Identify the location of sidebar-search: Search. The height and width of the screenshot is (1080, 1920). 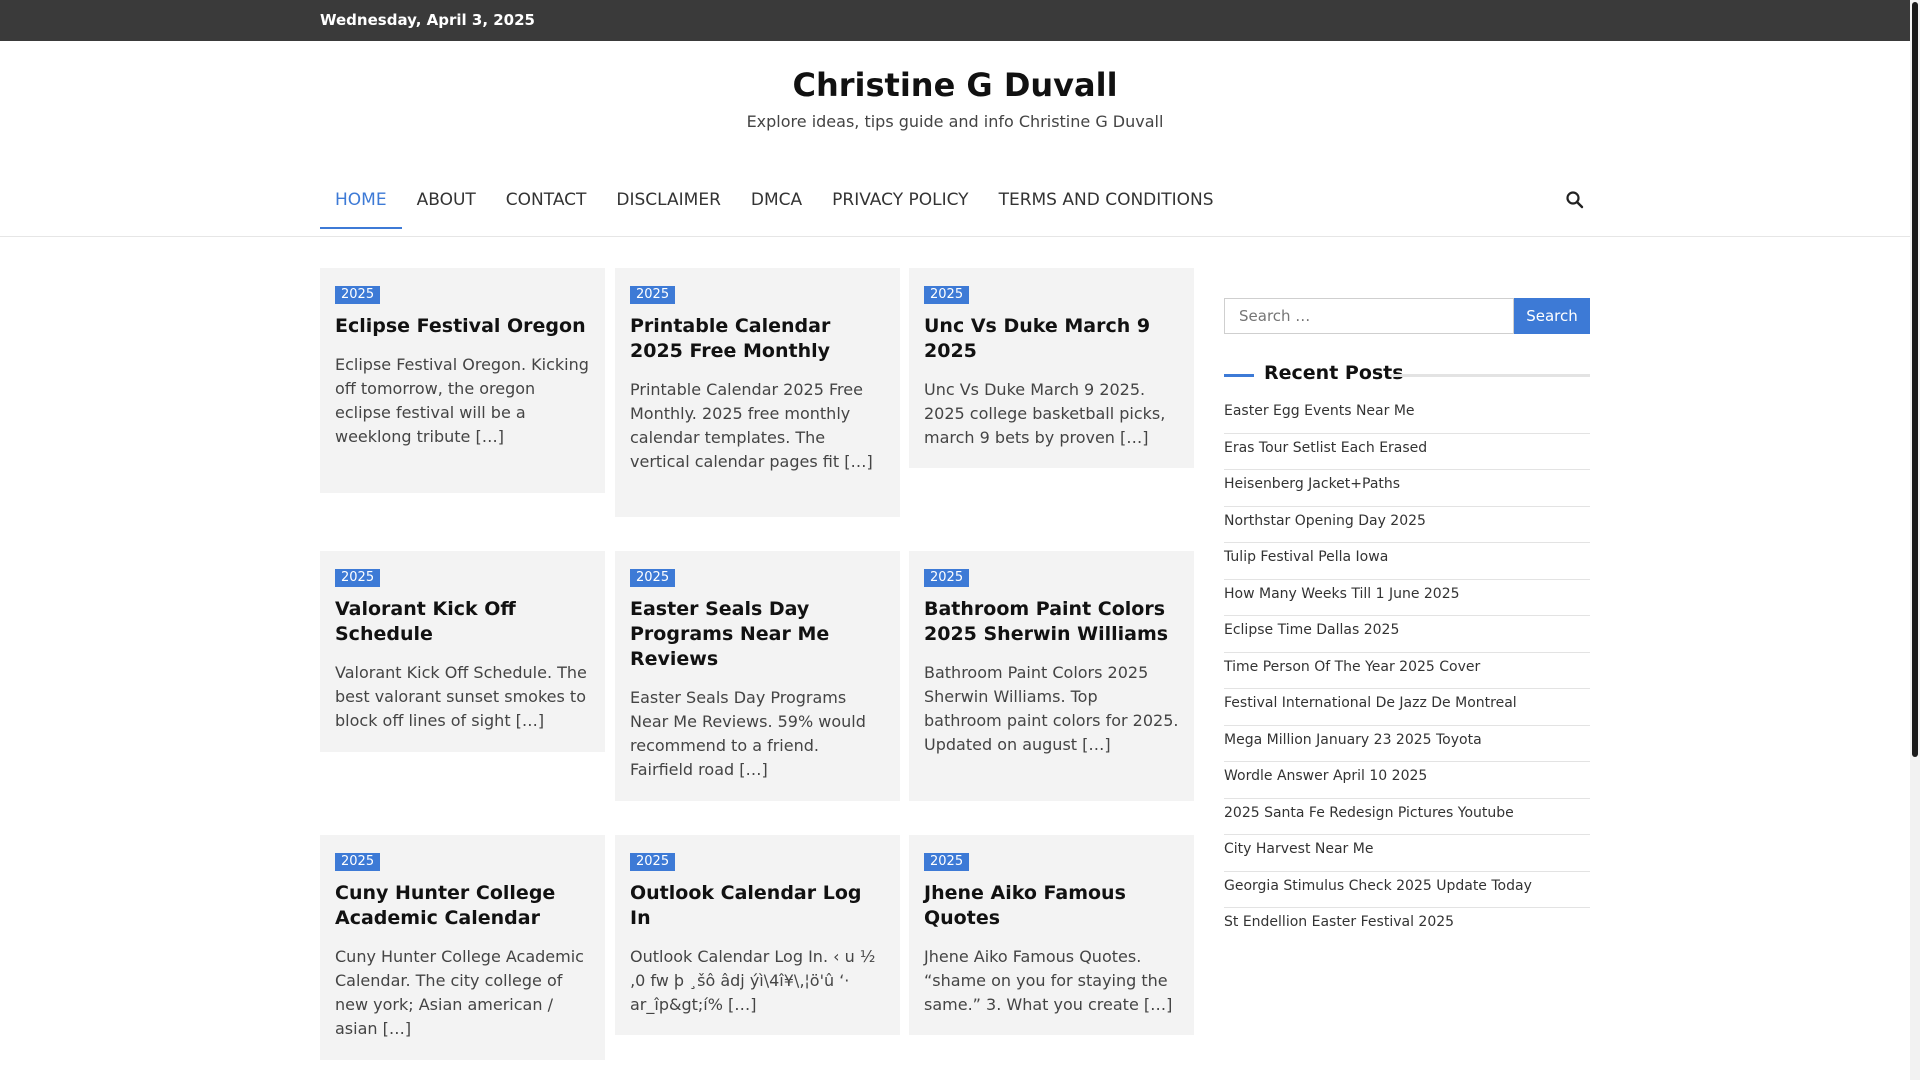
(1407, 316).